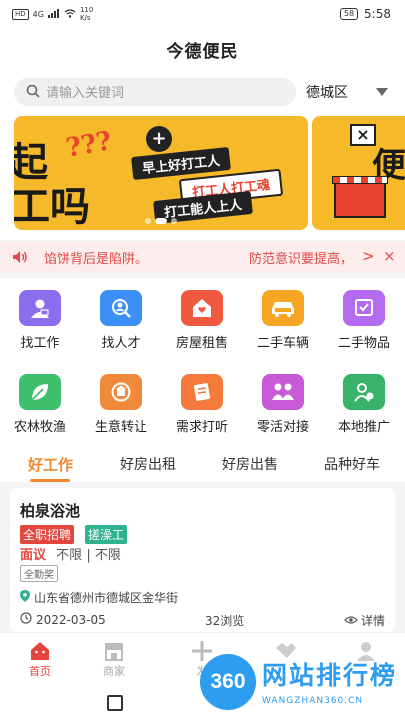 This screenshot has height=720, width=405. Describe the element at coordinates (114, 671) in the screenshot. I see `nav-label: 商家` at that location.